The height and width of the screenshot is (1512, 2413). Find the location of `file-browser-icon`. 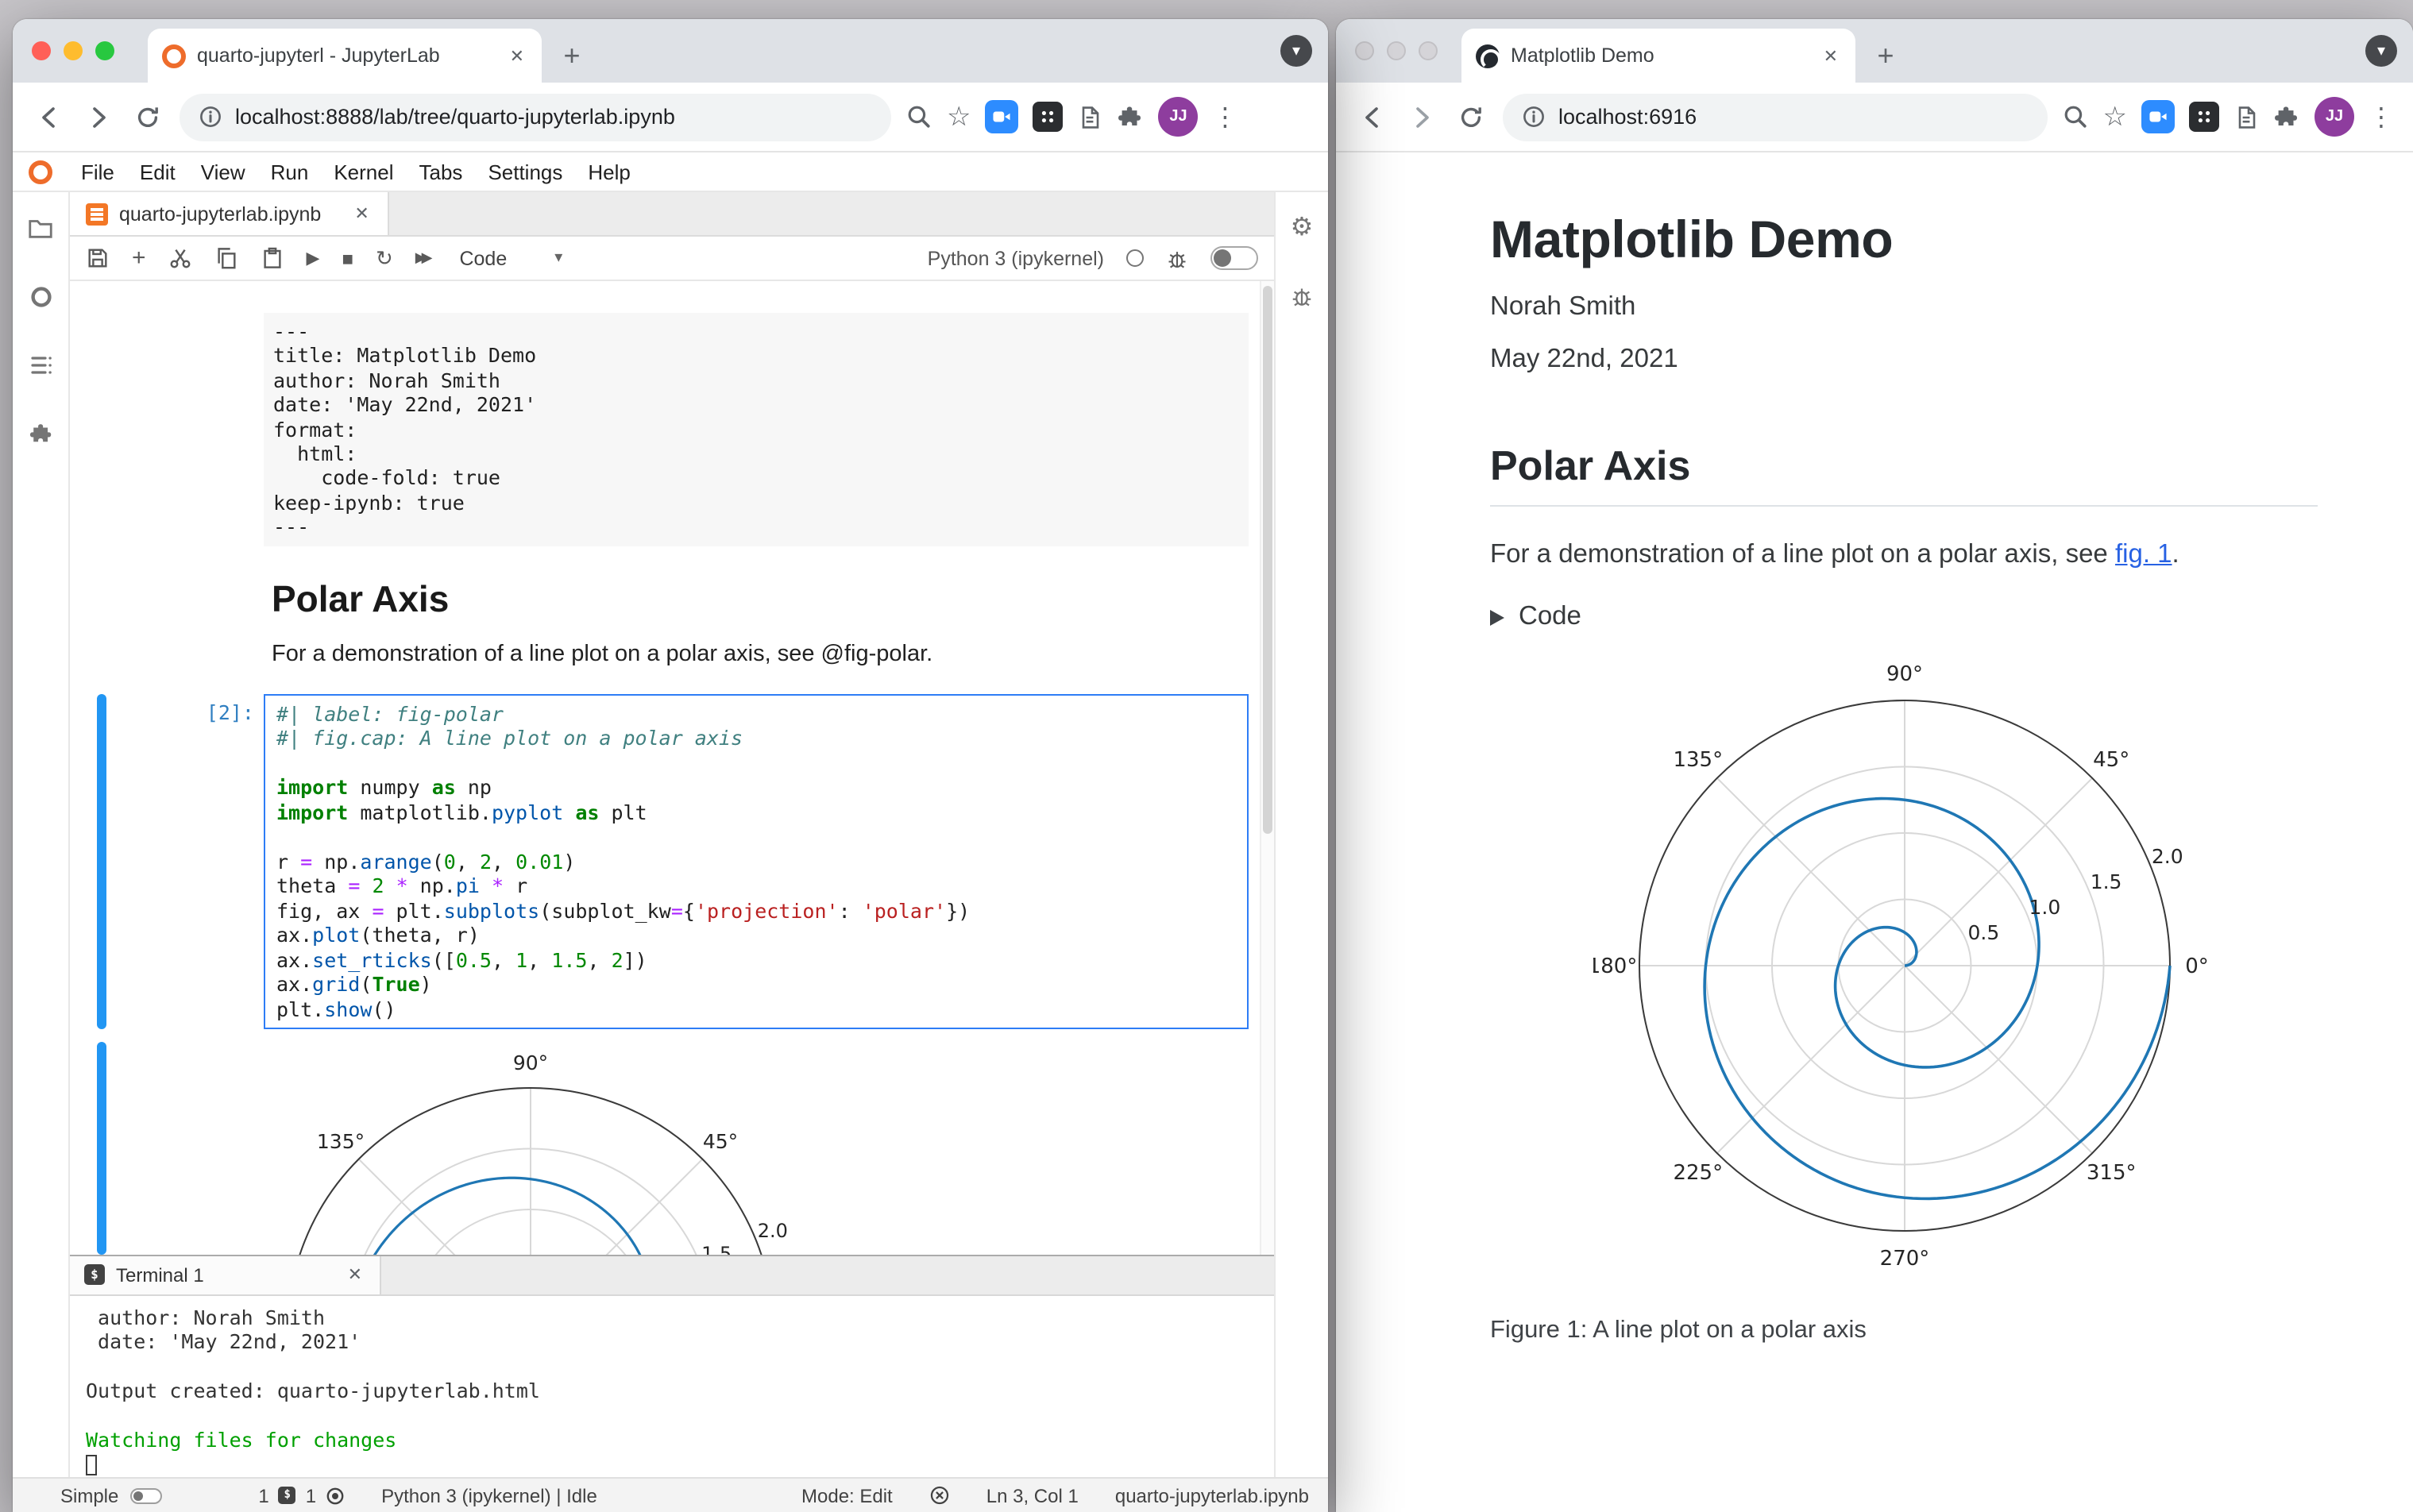

file-browser-icon is located at coordinates (40, 227).